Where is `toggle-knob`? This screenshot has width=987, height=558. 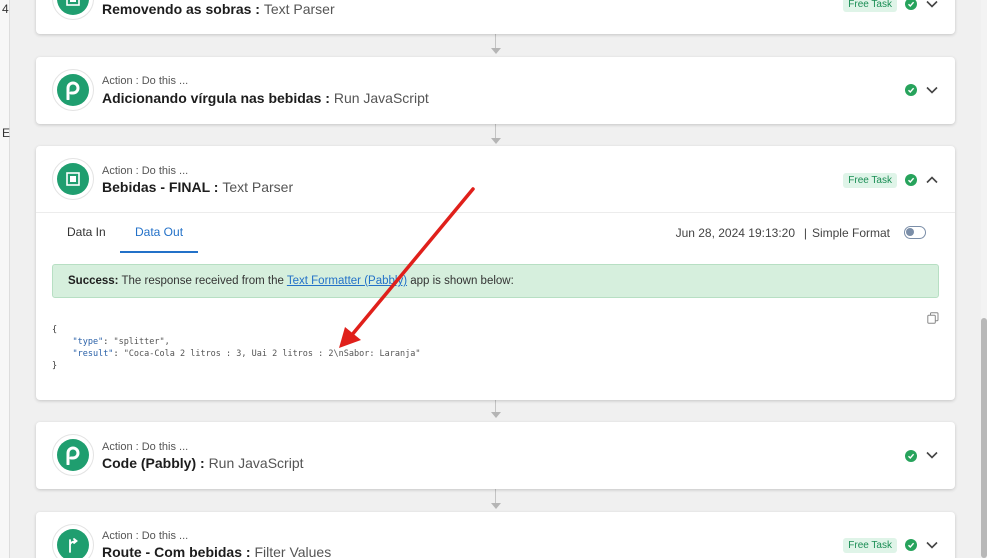 toggle-knob is located at coordinates (910, 232).